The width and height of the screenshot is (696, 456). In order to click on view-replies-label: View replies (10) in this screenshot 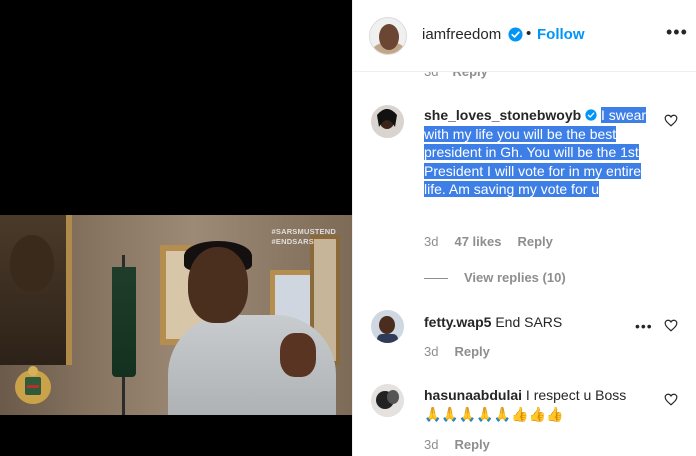, I will do `click(515, 277)`.